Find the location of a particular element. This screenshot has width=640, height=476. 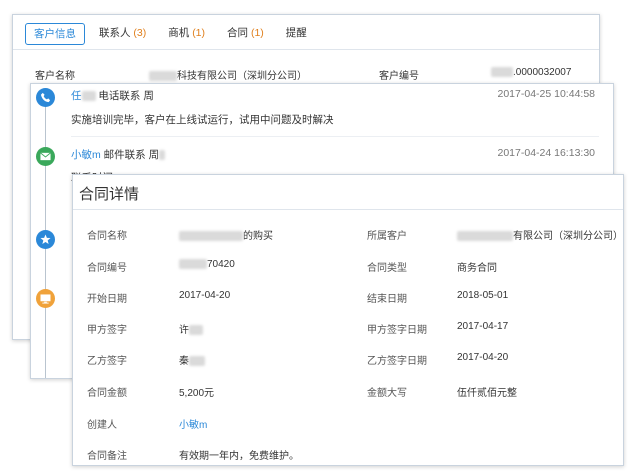

activity-divider is located at coordinates (335, 136).